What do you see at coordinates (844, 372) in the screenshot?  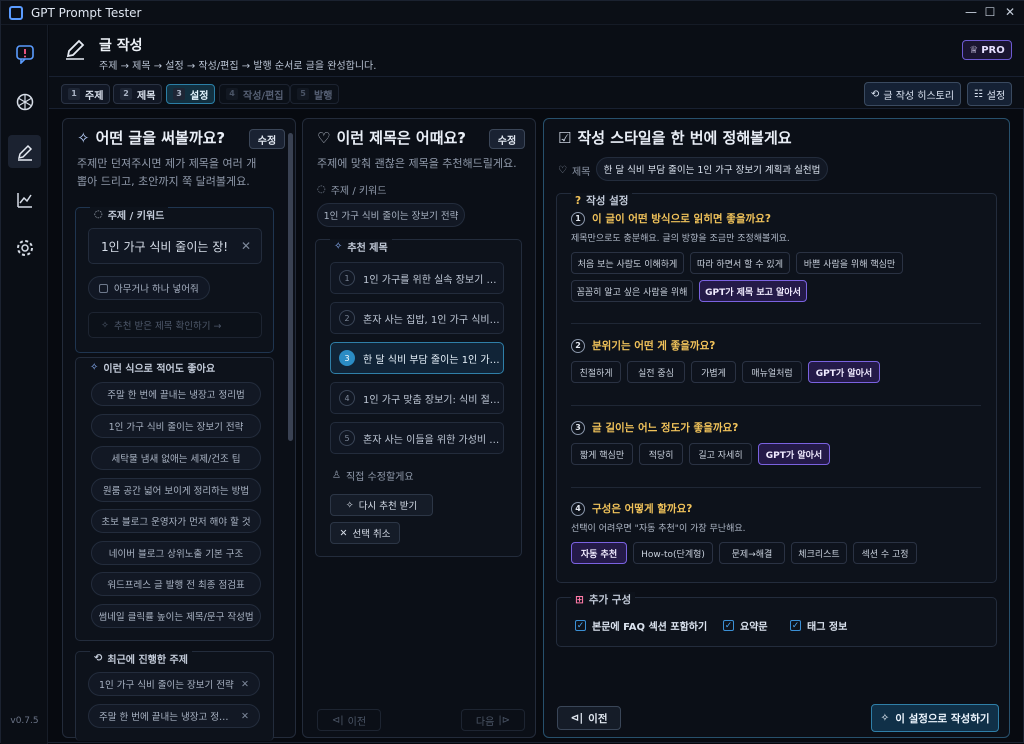 I see `q2-option-selected: GPT가 알아서` at bounding box center [844, 372].